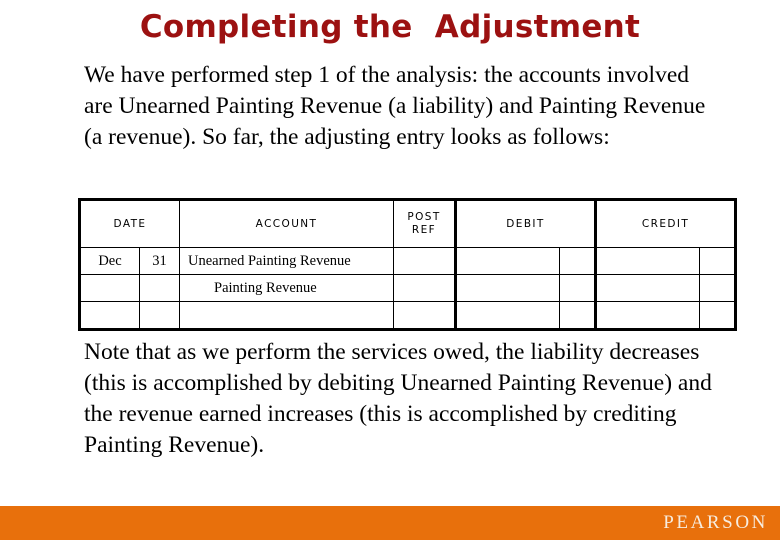 The width and height of the screenshot is (780, 540). What do you see at coordinates (287, 261) in the screenshot?
I see `cell-account: Unearned Painting Revenue` at bounding box center [287, 261].